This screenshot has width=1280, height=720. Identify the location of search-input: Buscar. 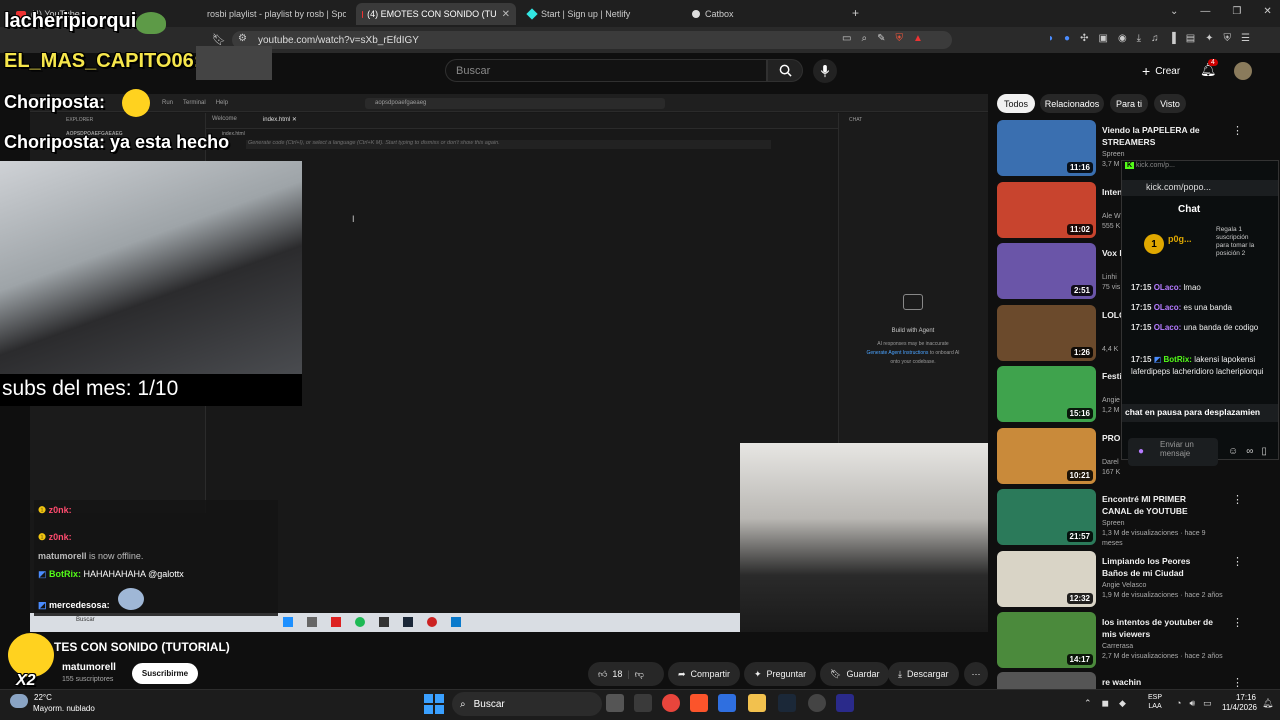
(606, 70).